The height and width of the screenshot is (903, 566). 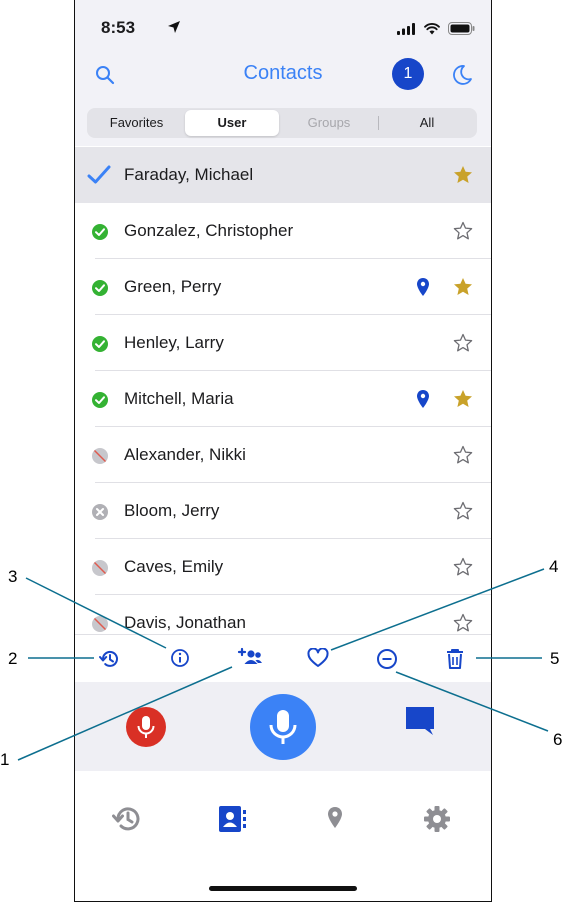 What do you see at coordinates (5, 759) in the screenshot?
I see `callout-1: 1` at bounding box center [5, 759].